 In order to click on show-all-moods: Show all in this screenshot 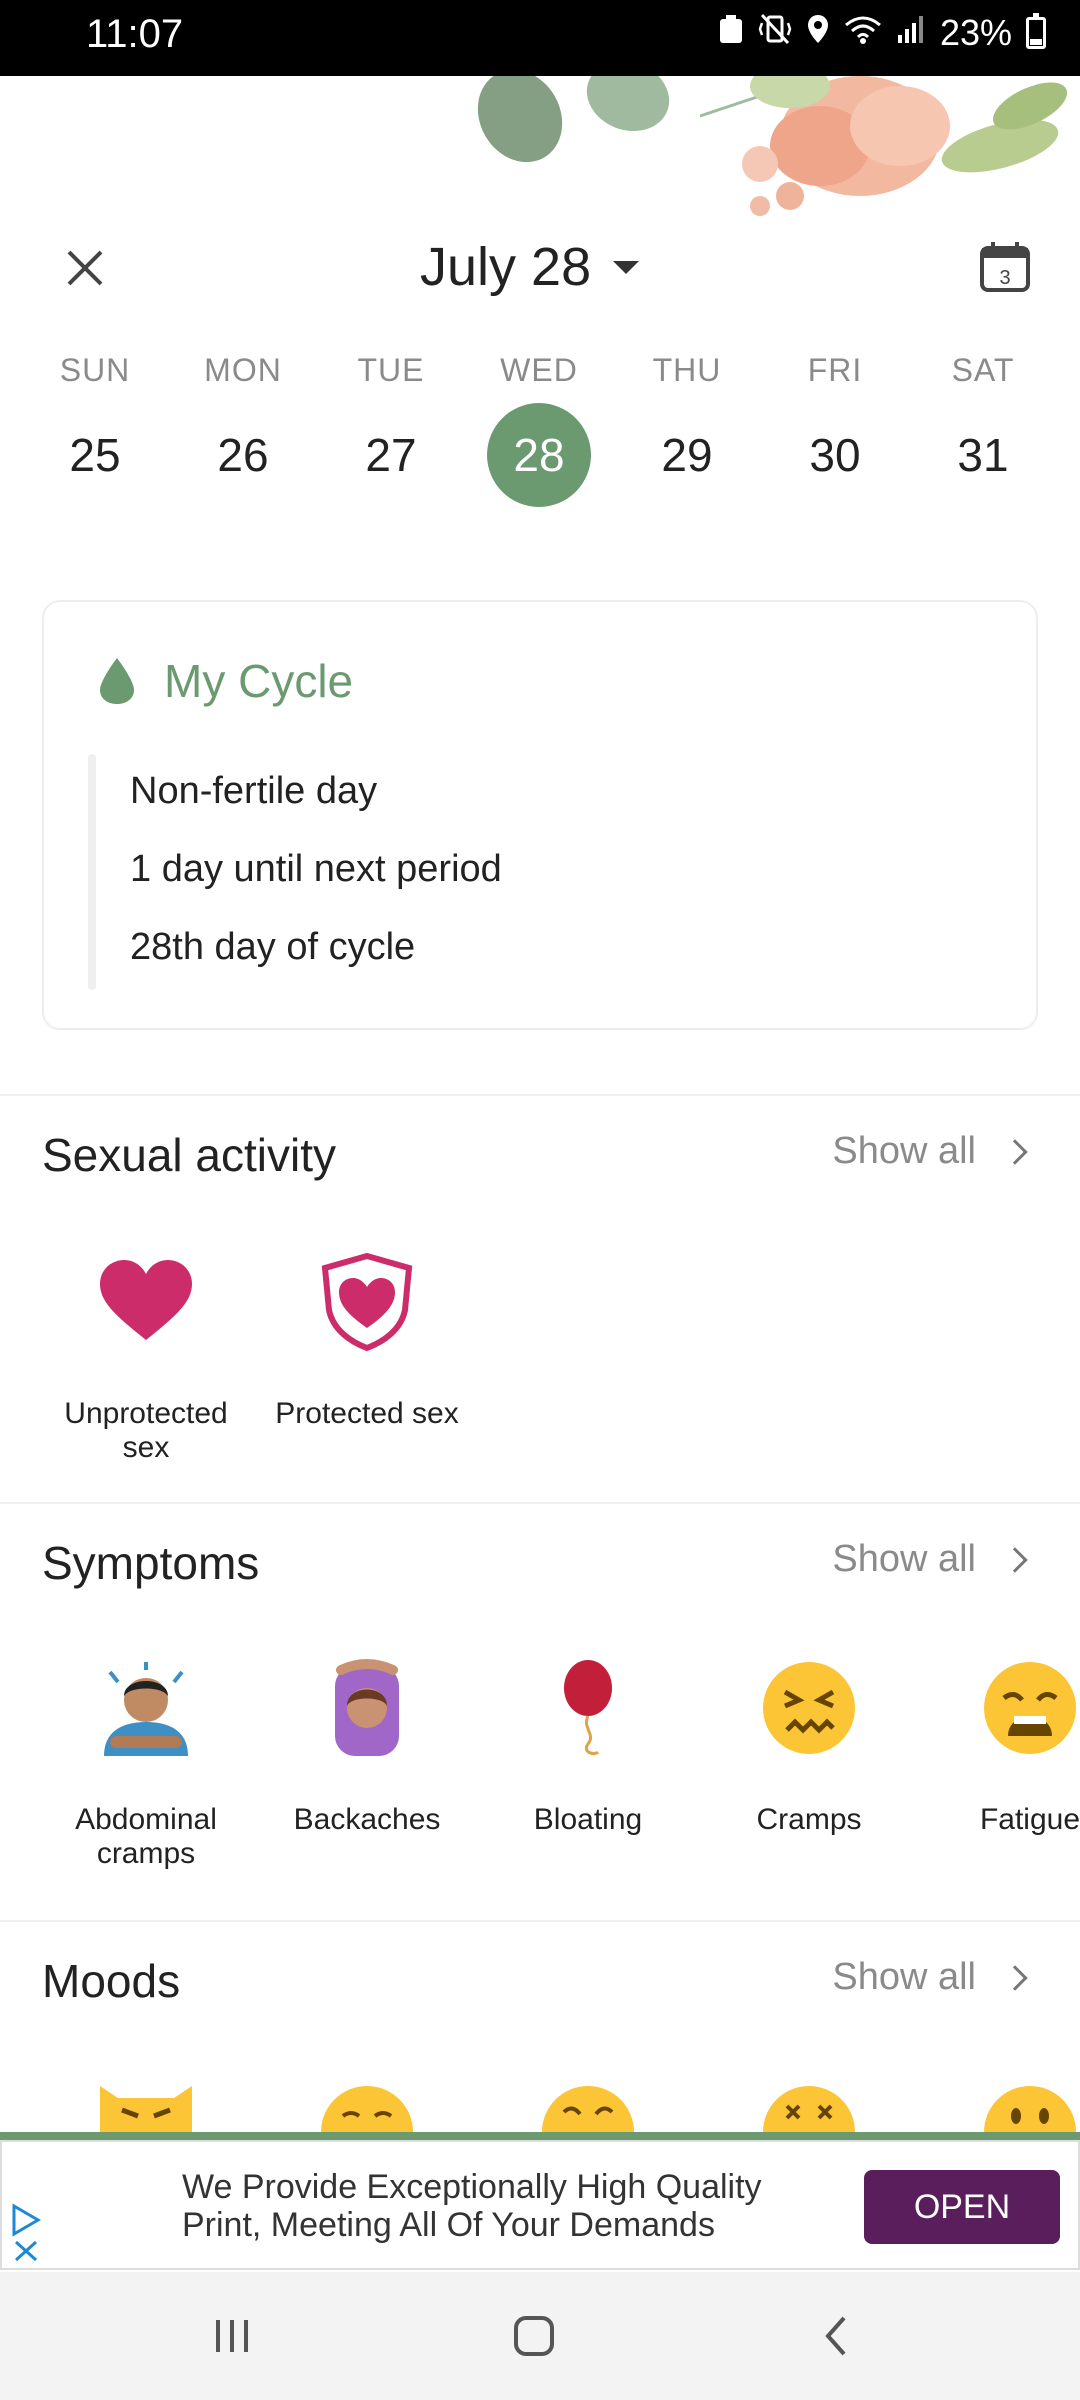, I will do `click(930, 1977)`.